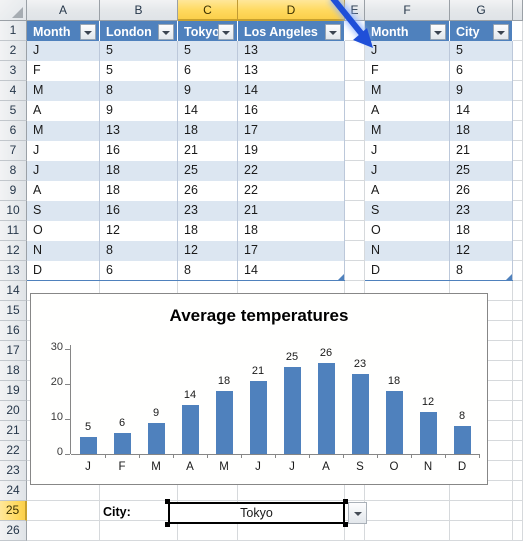 This screenshot has height=541, width=523. Describe the element at coordinates (13, 71) in the screenshot. I see `row-header-3: 3` at that location.